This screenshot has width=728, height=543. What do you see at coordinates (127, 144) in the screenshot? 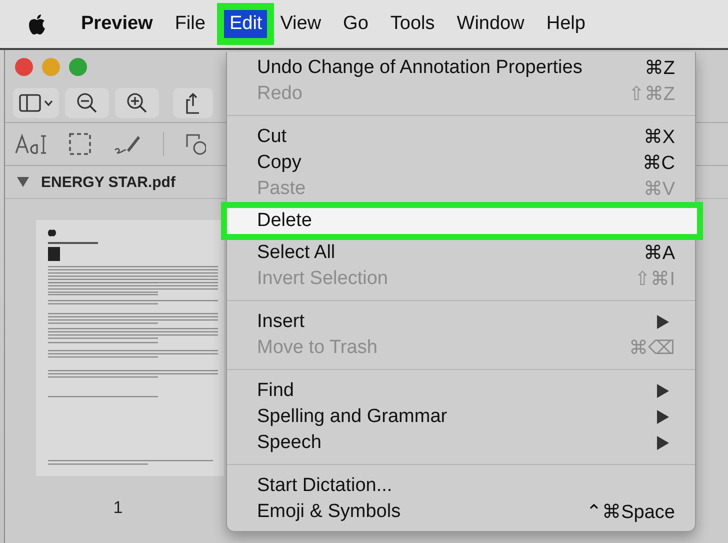
I see `pen-icon` at bounding box center [127, 144].